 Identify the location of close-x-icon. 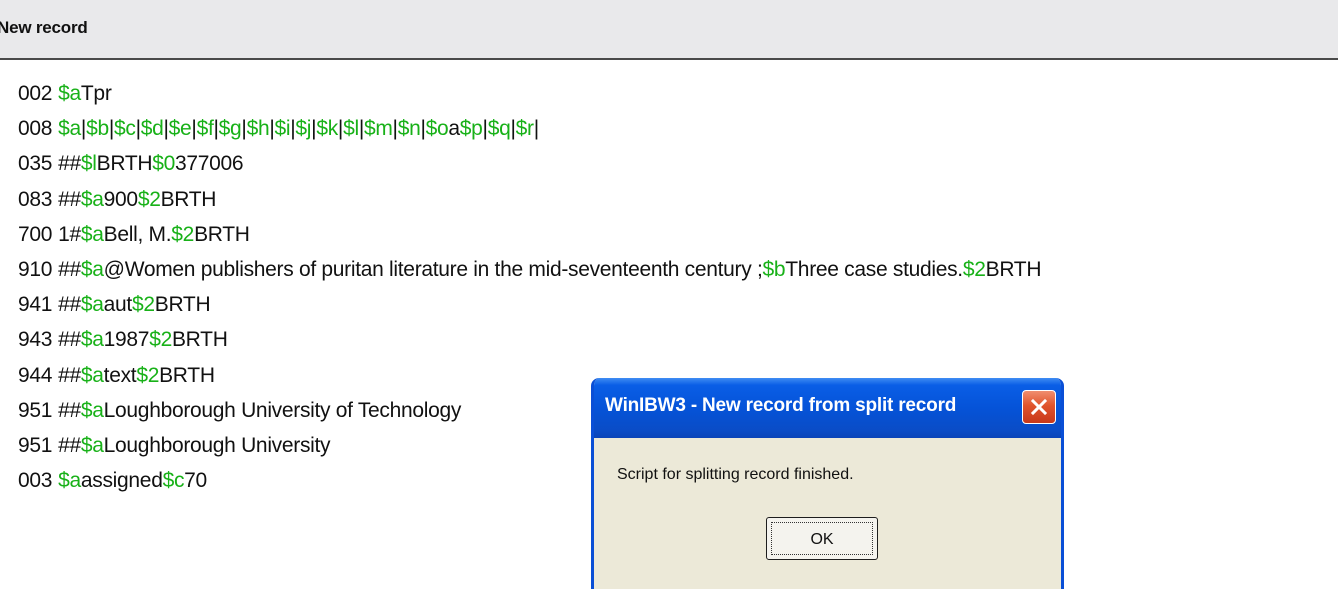
(1039, 407).